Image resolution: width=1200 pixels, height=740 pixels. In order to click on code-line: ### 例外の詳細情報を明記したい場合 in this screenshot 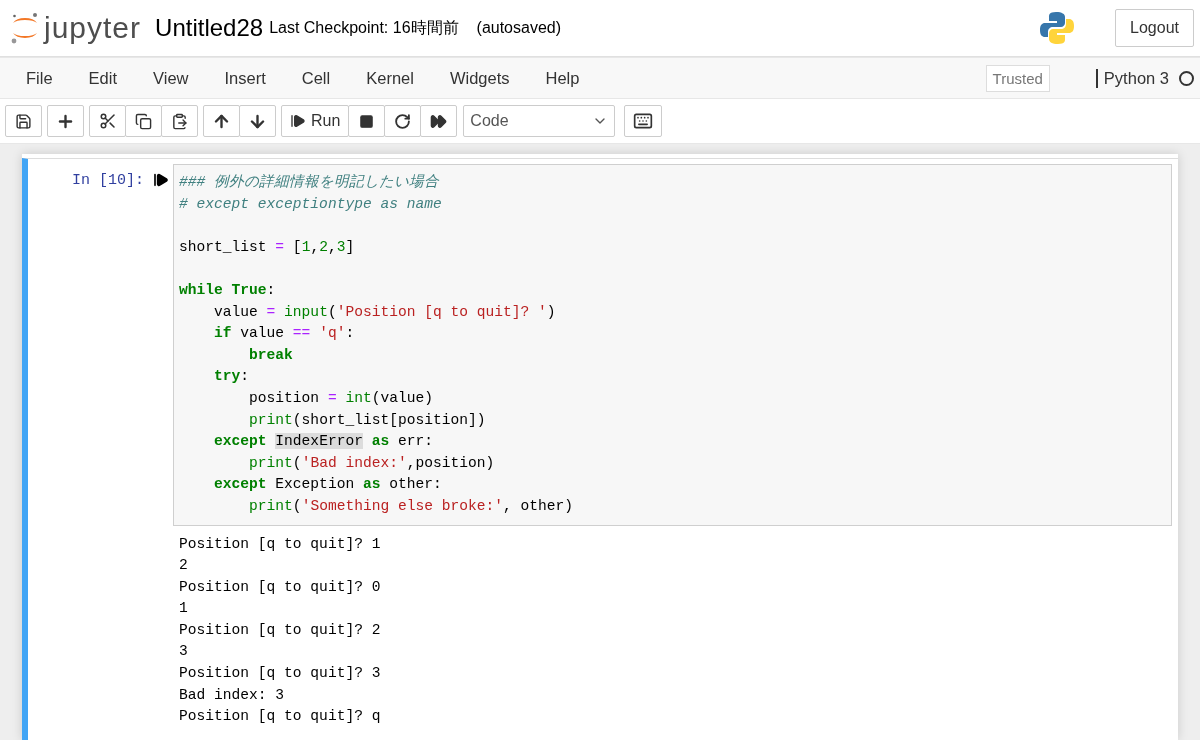, I will do `click(310, 182)`.